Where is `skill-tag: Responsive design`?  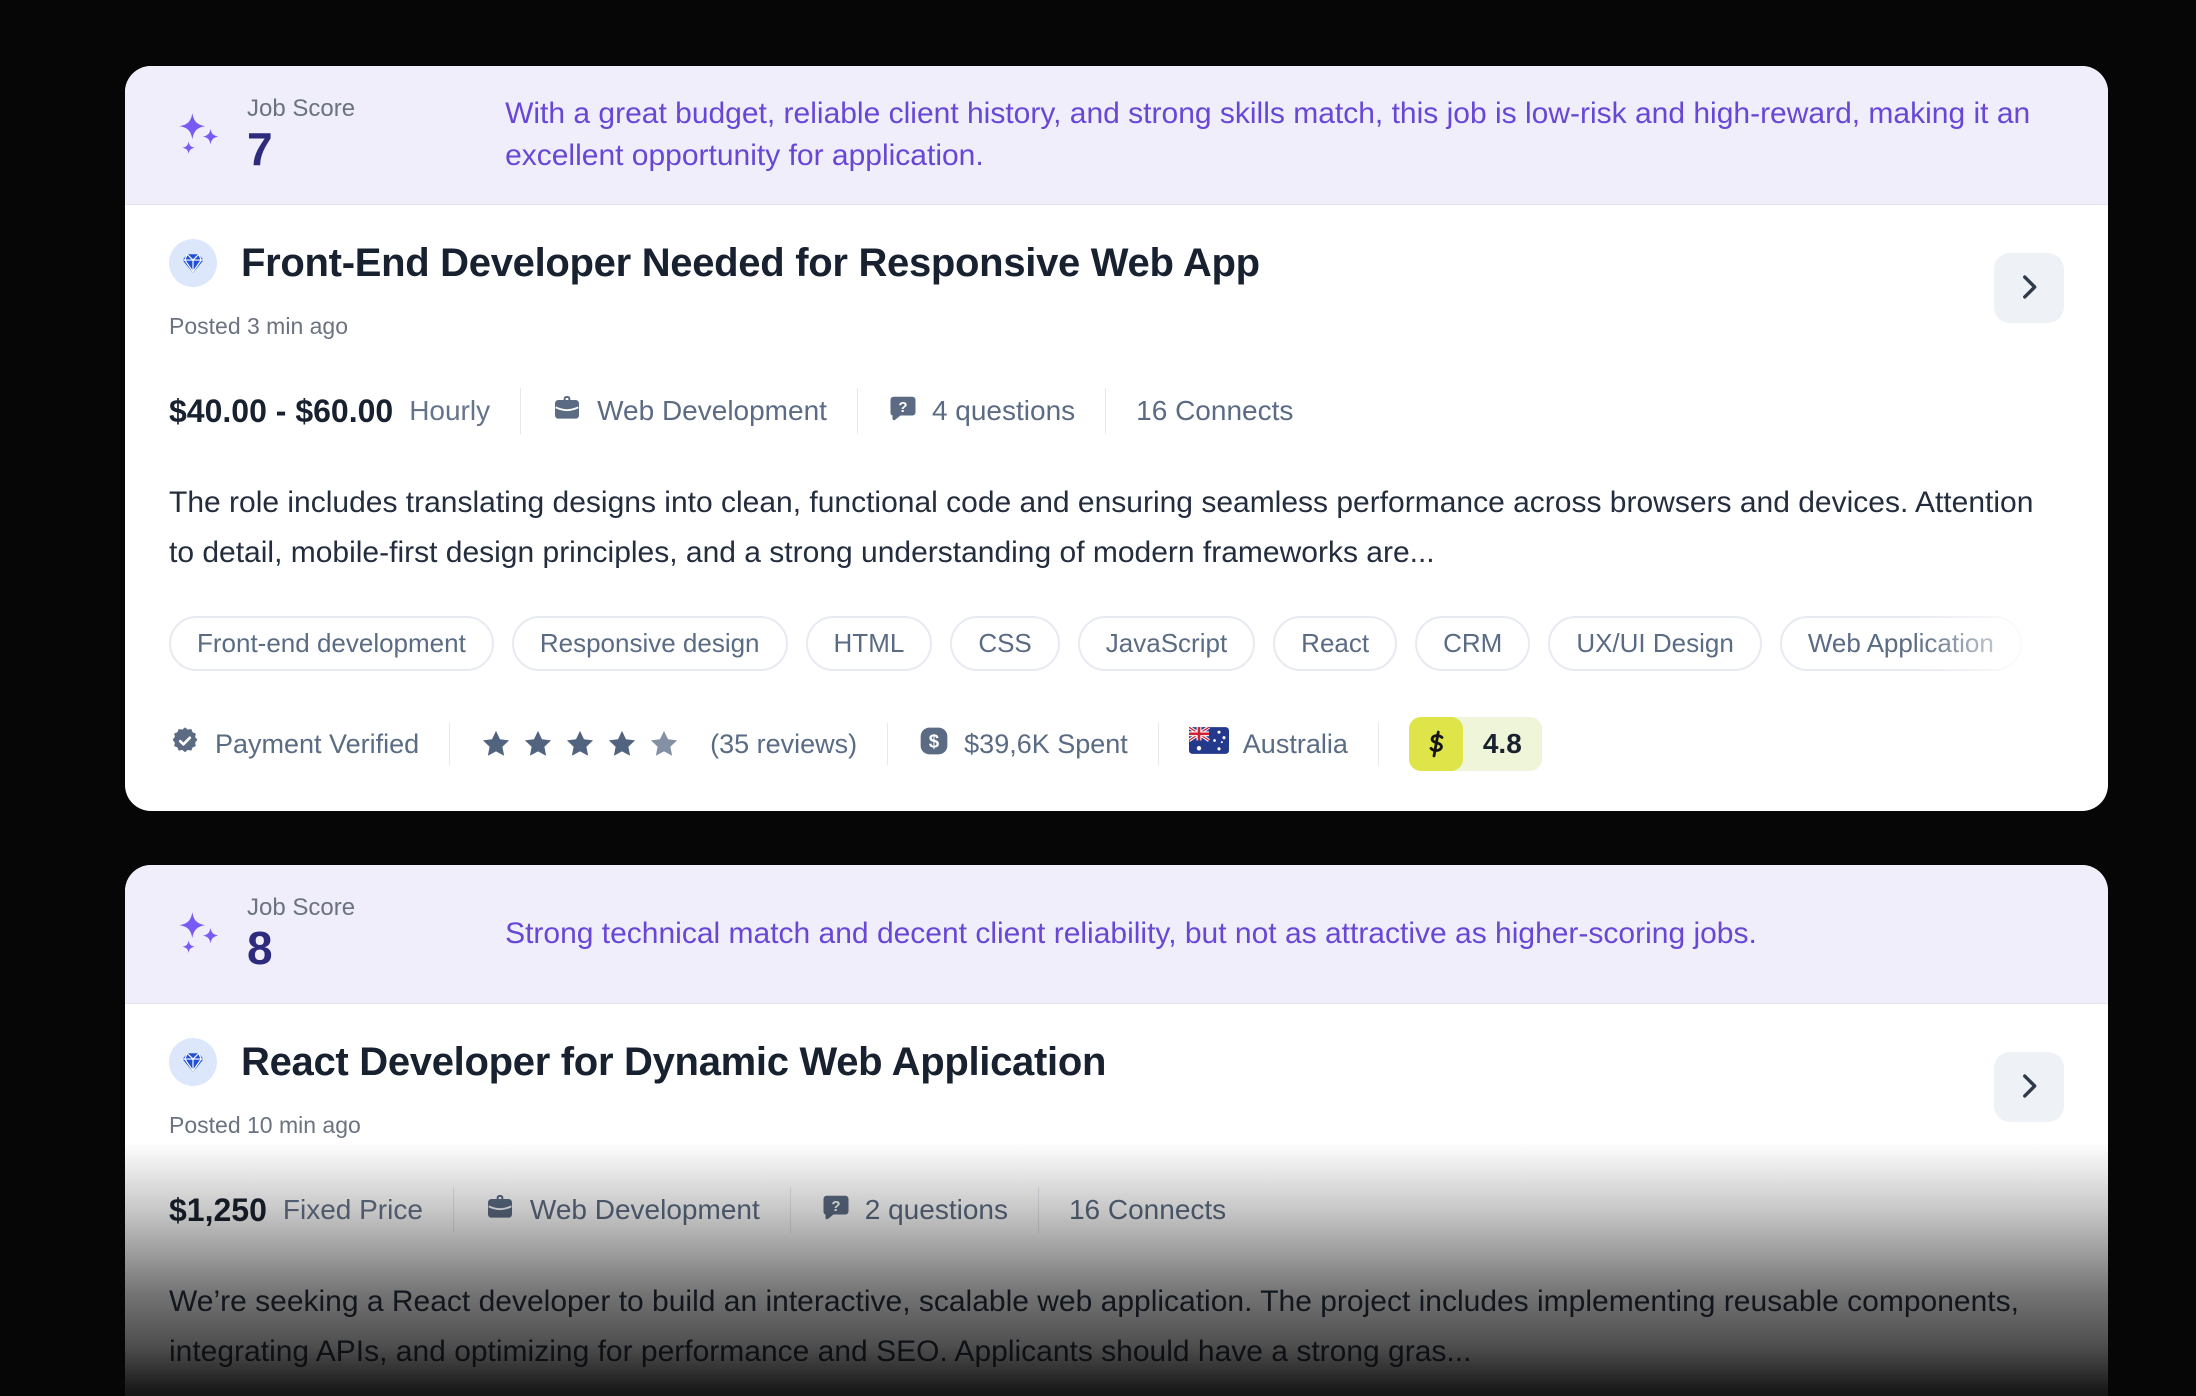 skill-tag: Responsive design is located at coordinates (649, 643).